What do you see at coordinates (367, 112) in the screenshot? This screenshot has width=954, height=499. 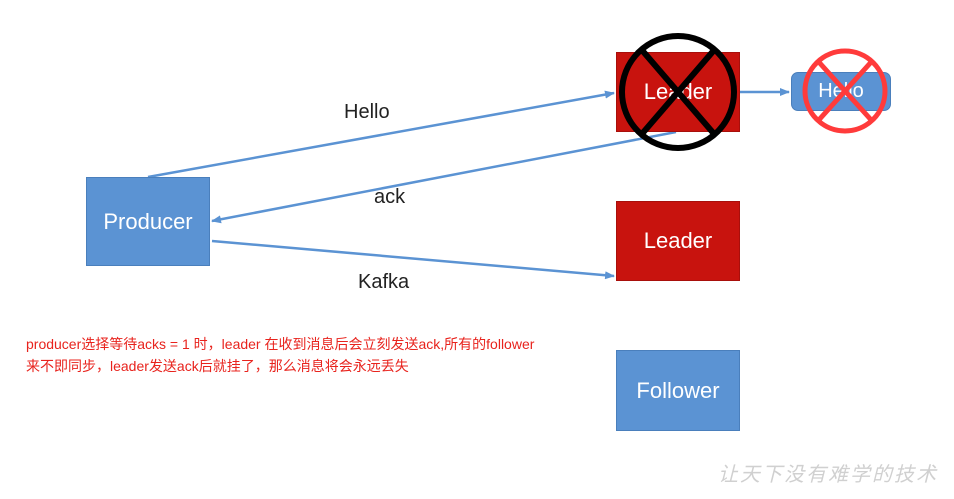 I see `edge-label-hello: Hello` at bounding box center [367, 112].